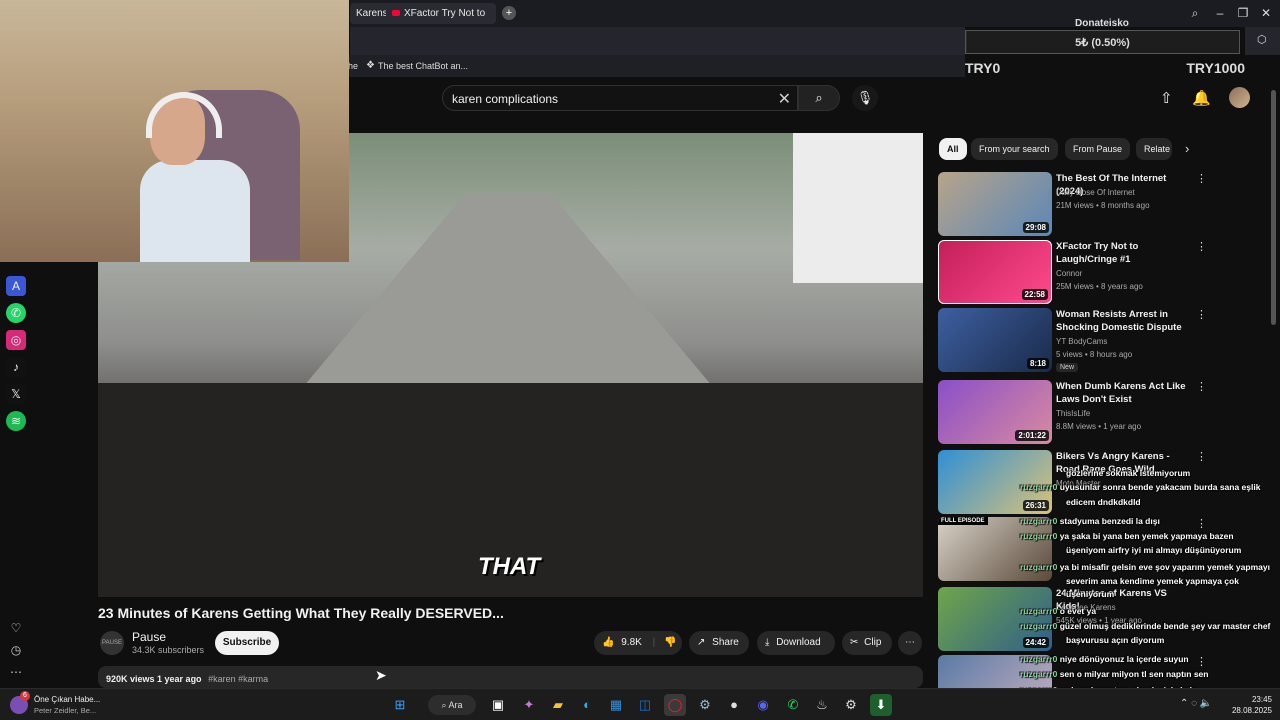 This screenshot has width=1280, height=720. What do you see at coordinates (510, 677) in the screenshot?
I see `video-description: 920K views 1 year ago #karen #karma` at bounding box center [510, 677].